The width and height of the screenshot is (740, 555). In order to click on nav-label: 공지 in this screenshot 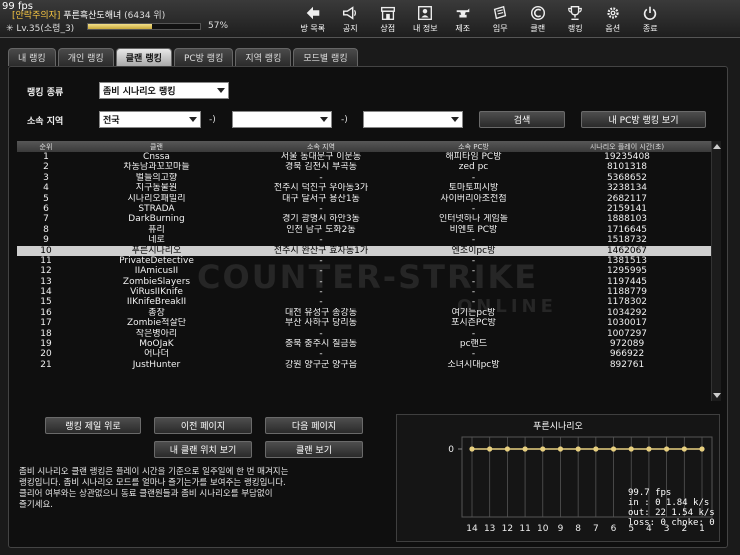, I will do `click(350, 28)`.